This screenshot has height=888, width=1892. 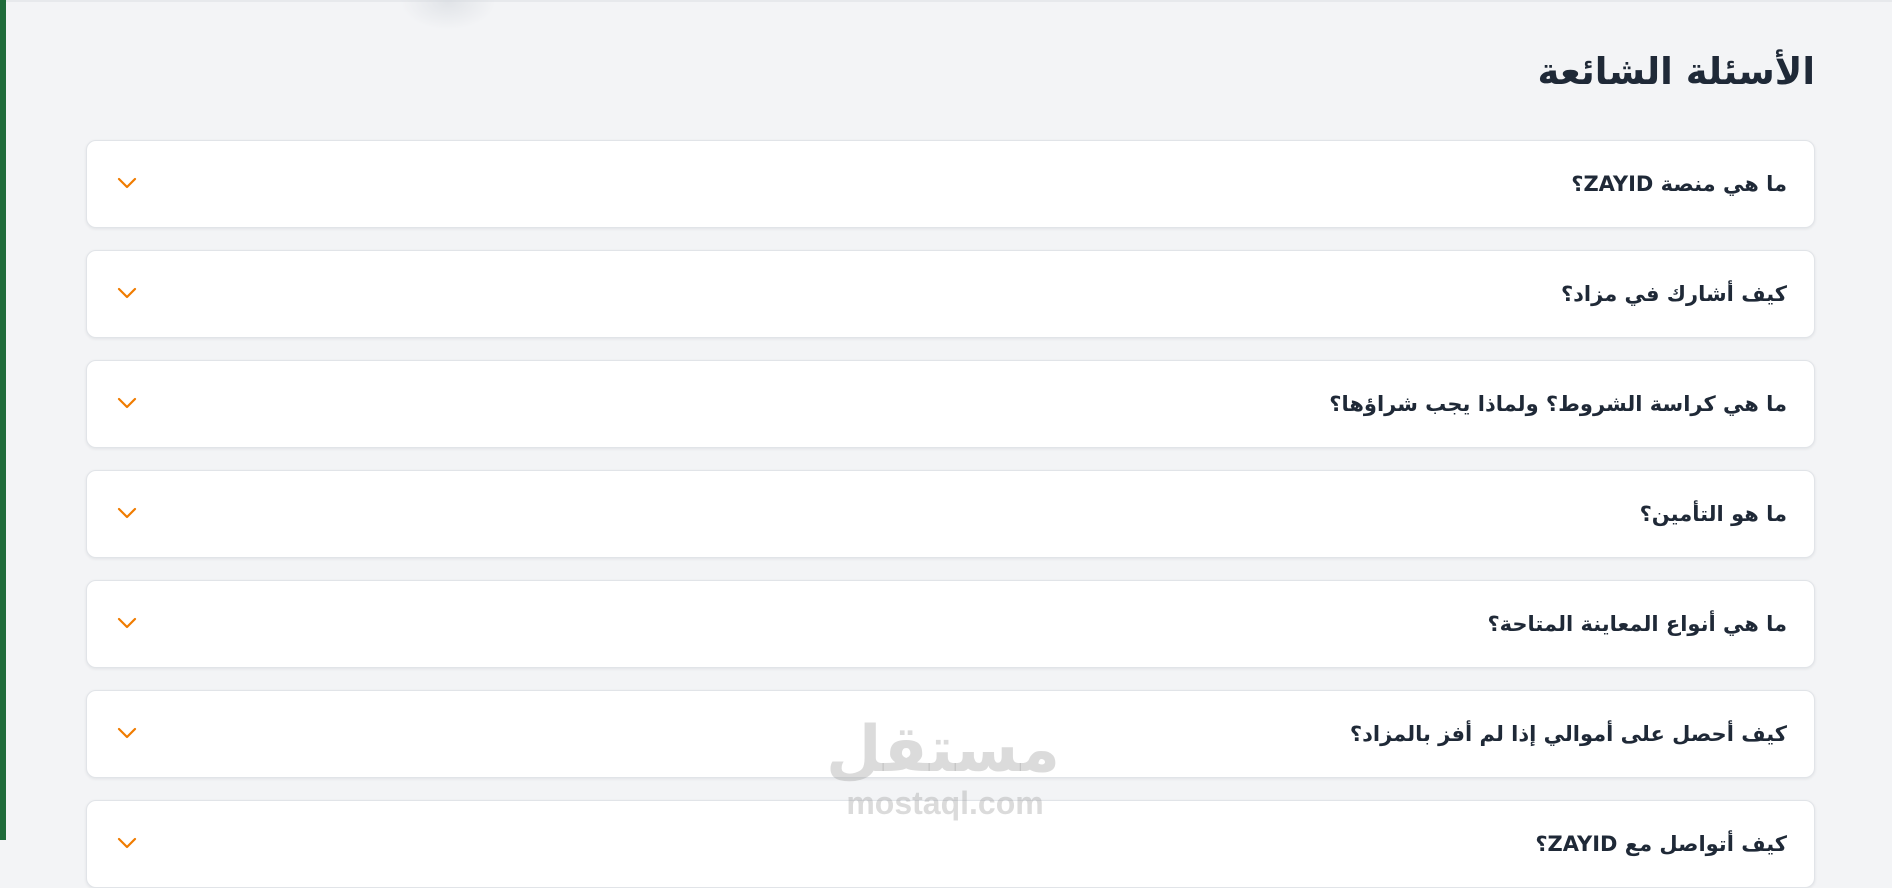 I want to click on faq-question: ما هي أنواع المعاينة المتاحة؟, so click(x=1637, y=624).